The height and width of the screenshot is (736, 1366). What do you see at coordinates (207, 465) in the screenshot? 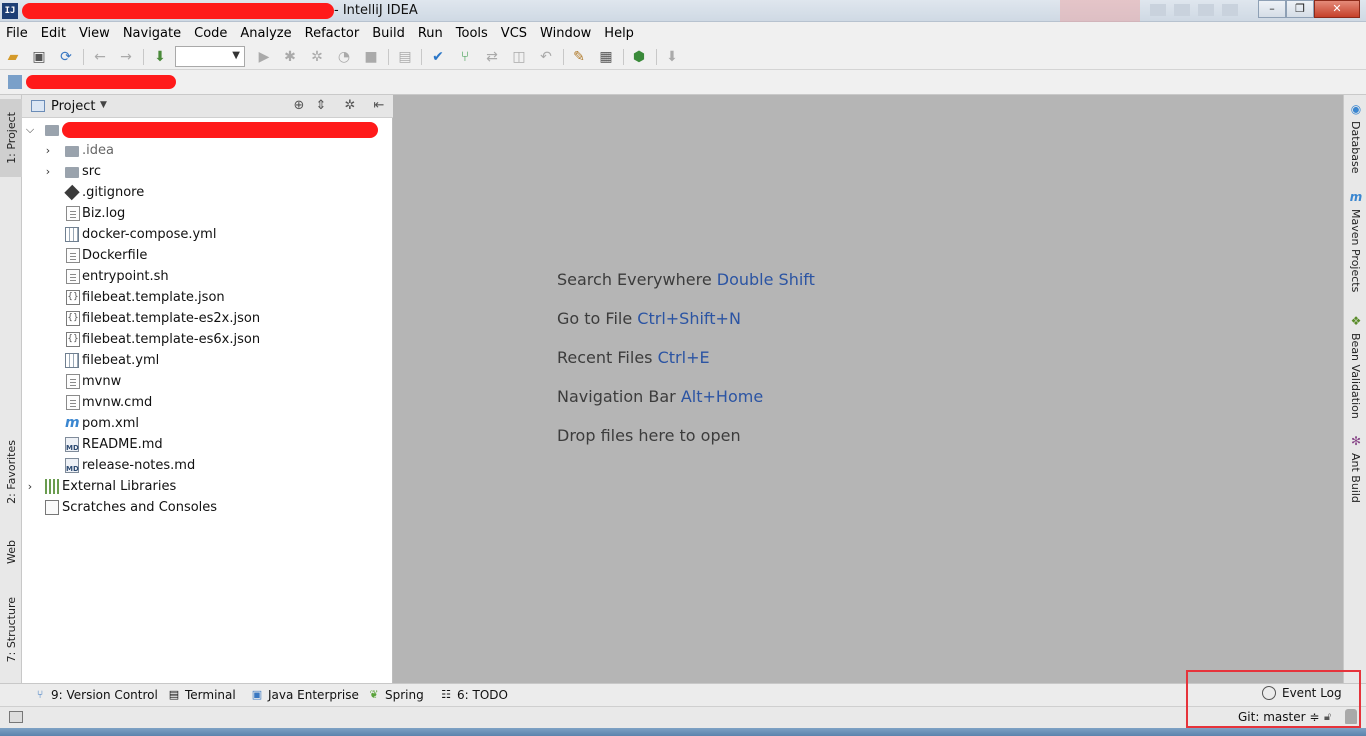
I see `tree-row: MD release-notes.md` at bounding box center [207, 465].